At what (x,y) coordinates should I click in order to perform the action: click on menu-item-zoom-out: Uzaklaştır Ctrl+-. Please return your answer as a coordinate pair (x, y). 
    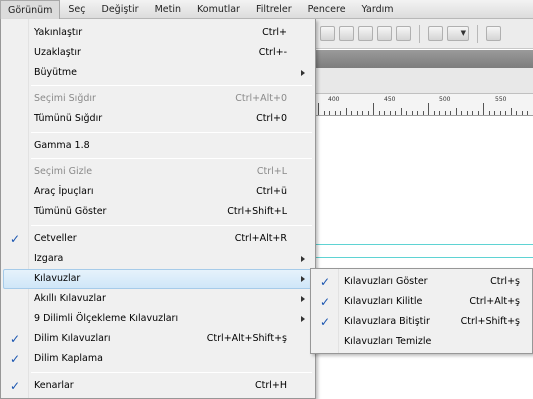
    Looking at the image, I should click on (158, 53).